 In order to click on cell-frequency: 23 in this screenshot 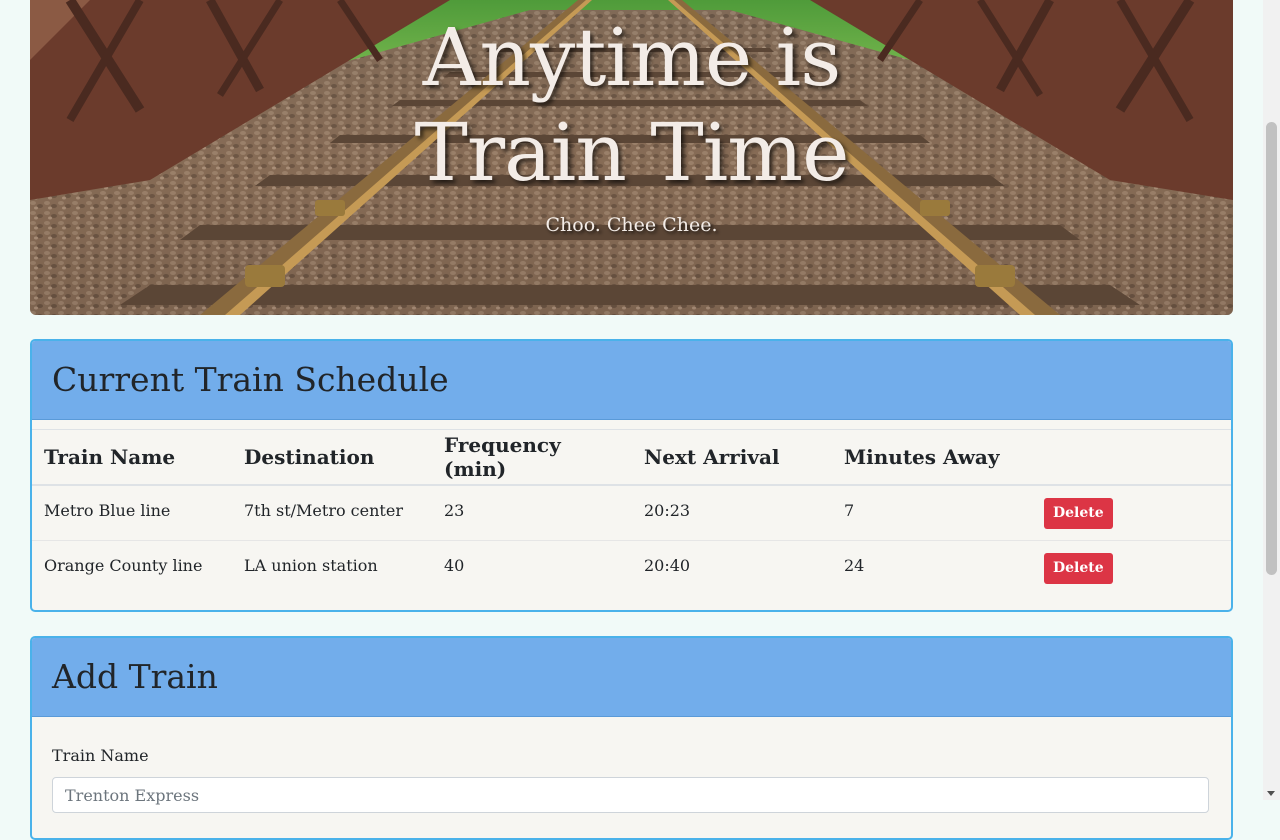, I will do `click(532, 513)`.